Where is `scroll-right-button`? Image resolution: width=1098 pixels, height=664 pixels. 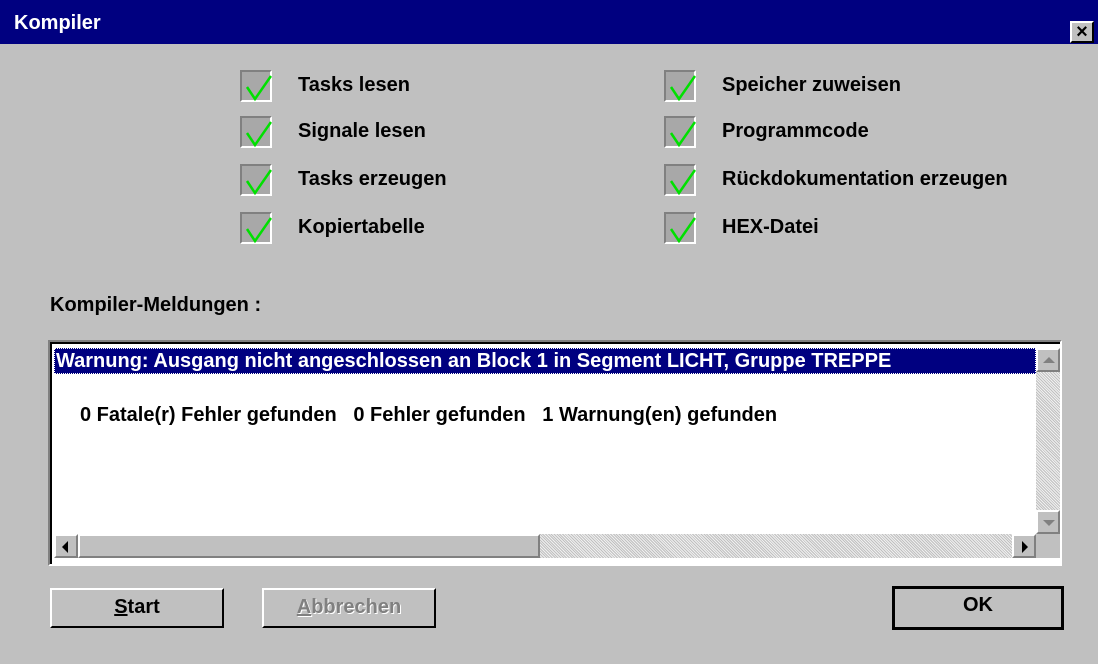 scroll-right-button is located at coordinates (1024, 546).